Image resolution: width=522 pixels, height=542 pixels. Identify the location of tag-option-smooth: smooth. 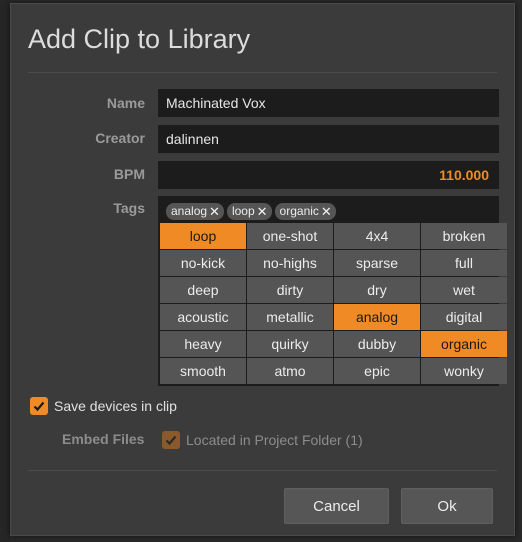
(203, 371).